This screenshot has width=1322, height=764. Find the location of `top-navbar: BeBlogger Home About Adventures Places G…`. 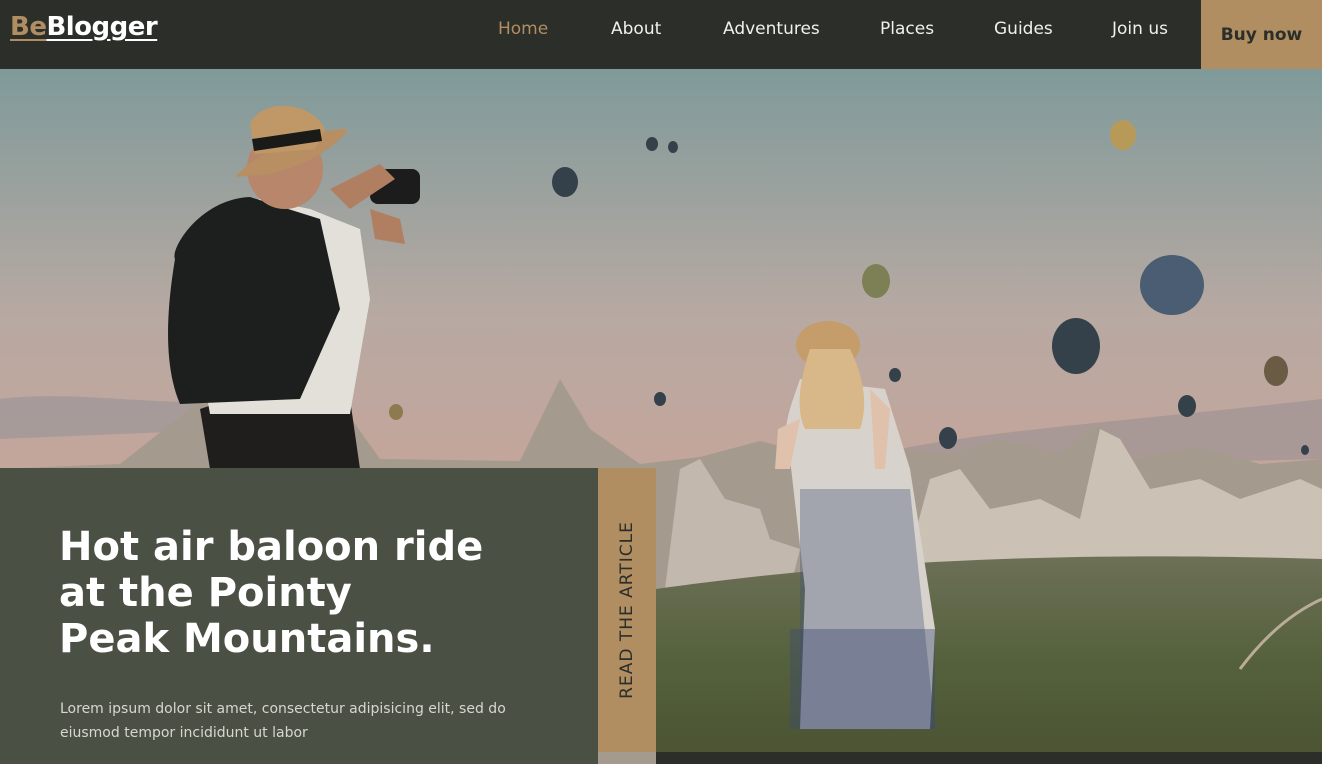

top-navbar: BeBlogger Home About Adventures Places G… is located at coordinates (661, 34).